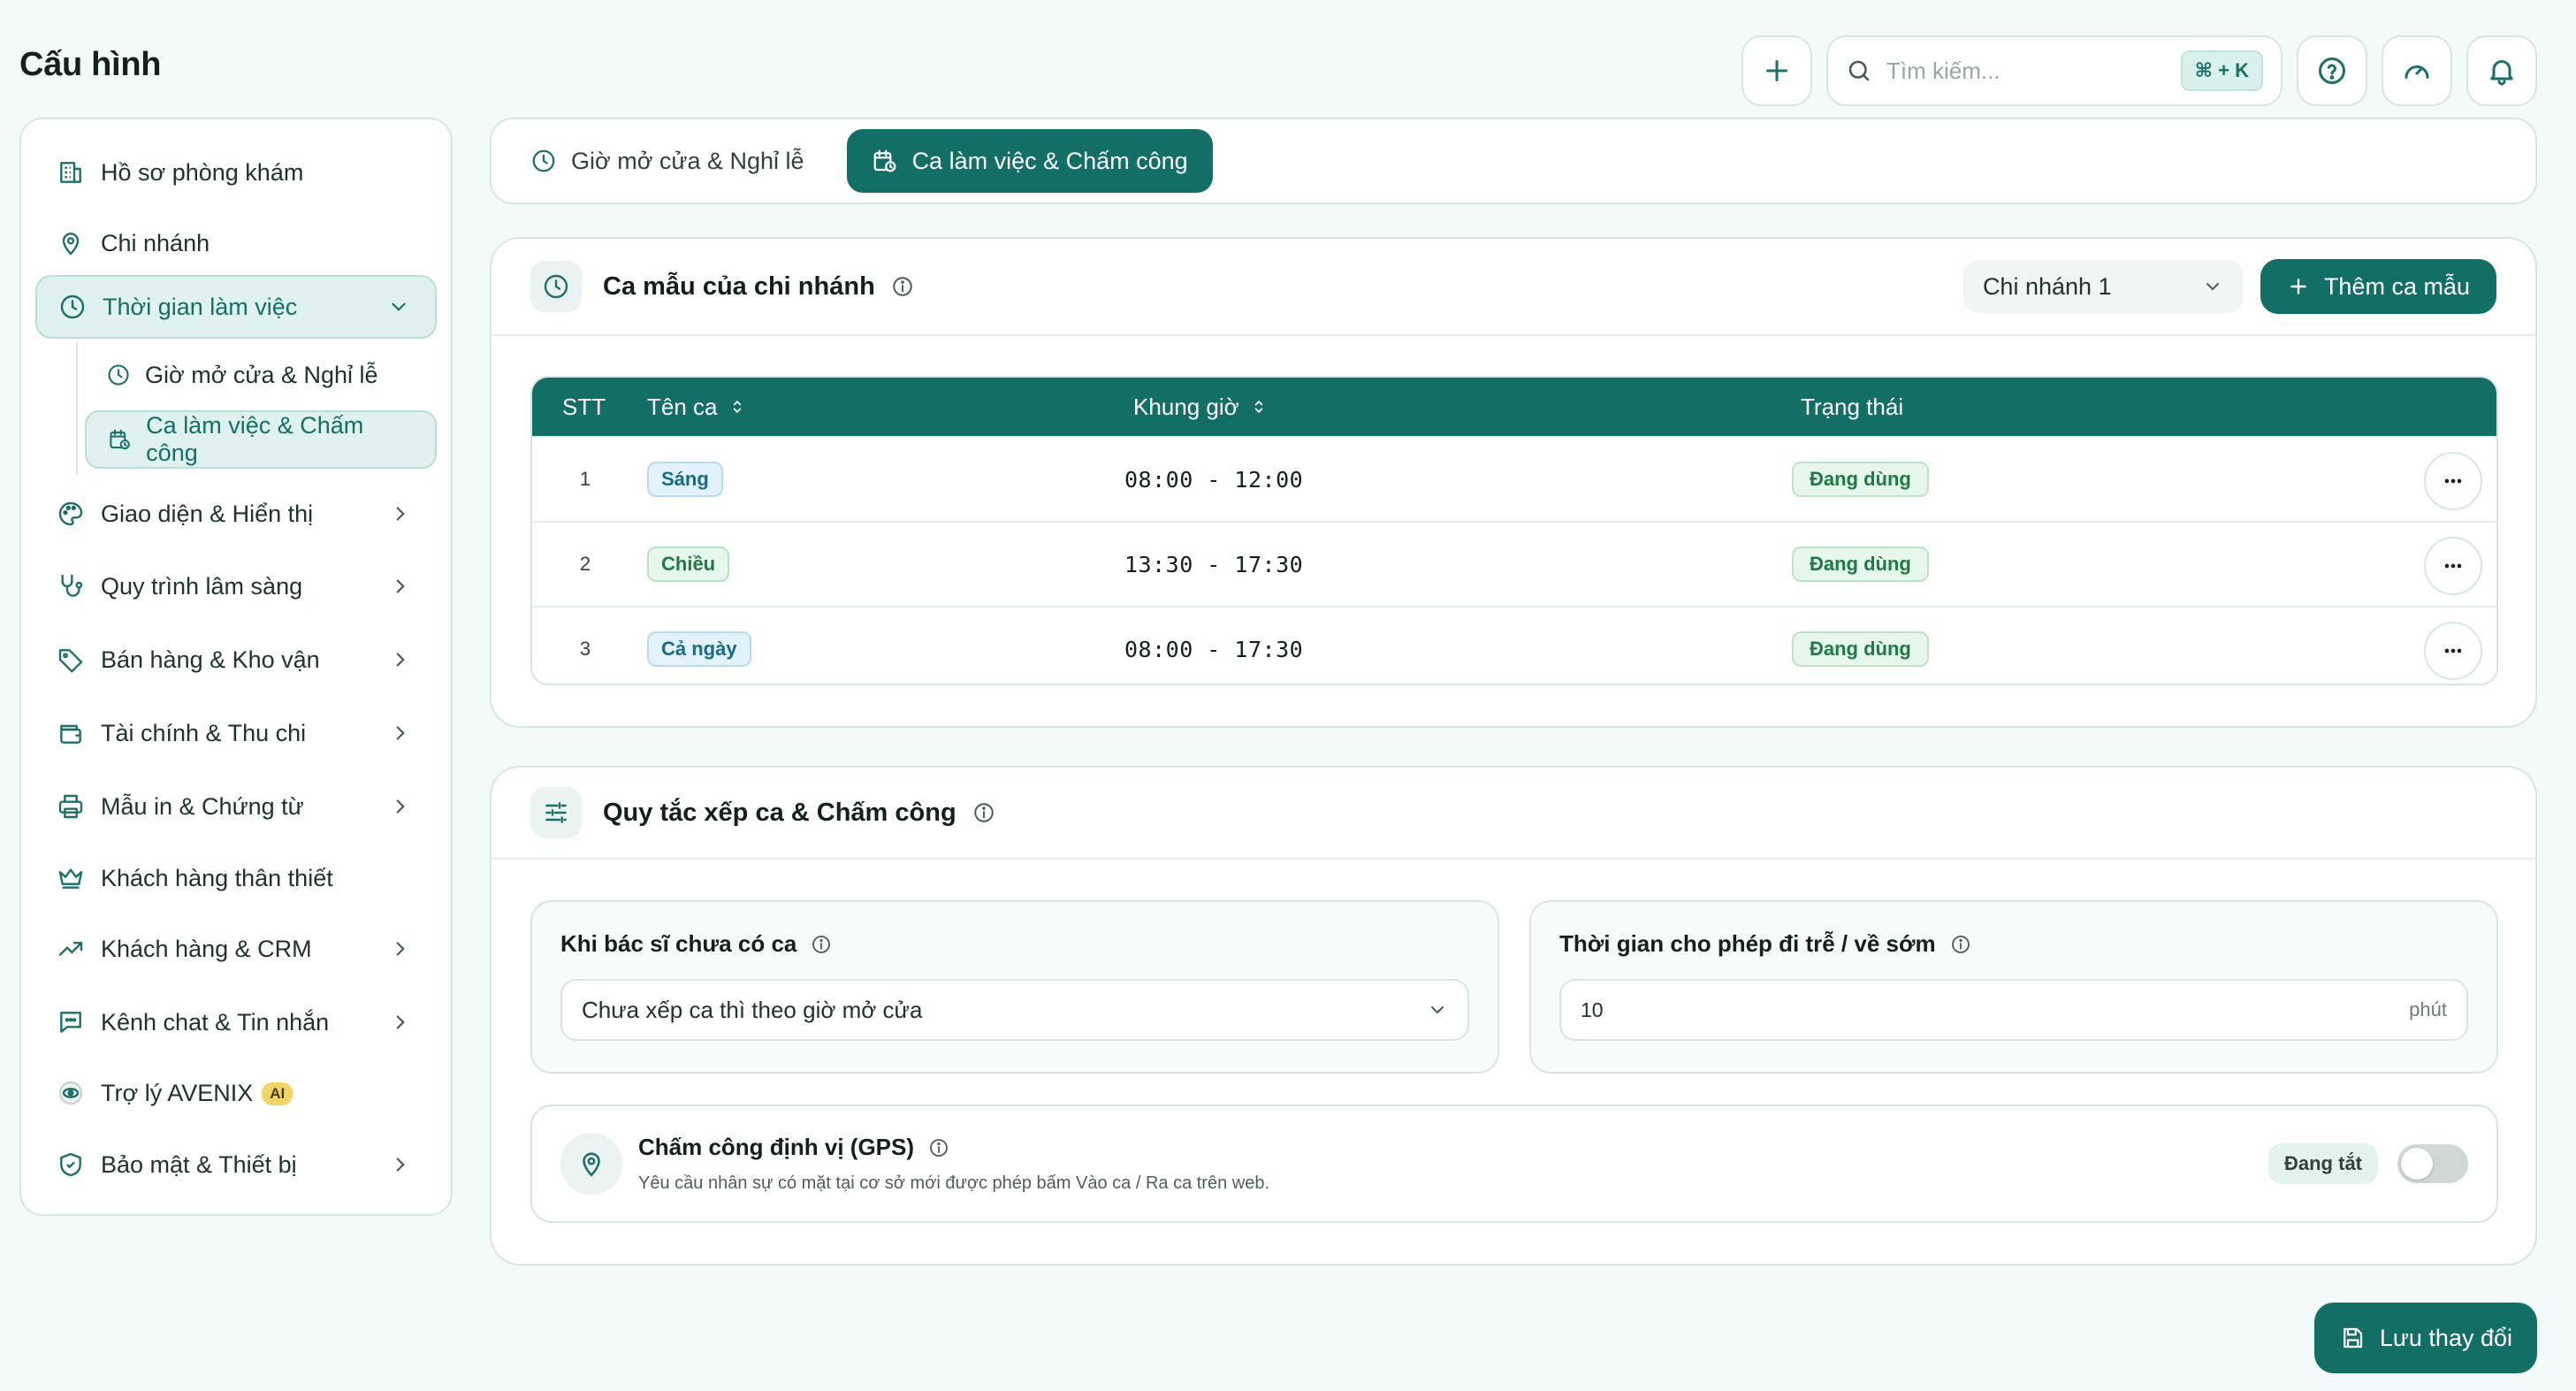 The image size is (2576, 1391). Describe the element at coordinates (206, 949) in the screenshot. I see `sidebar-item-label: Khách hàng & CRM` at that location.